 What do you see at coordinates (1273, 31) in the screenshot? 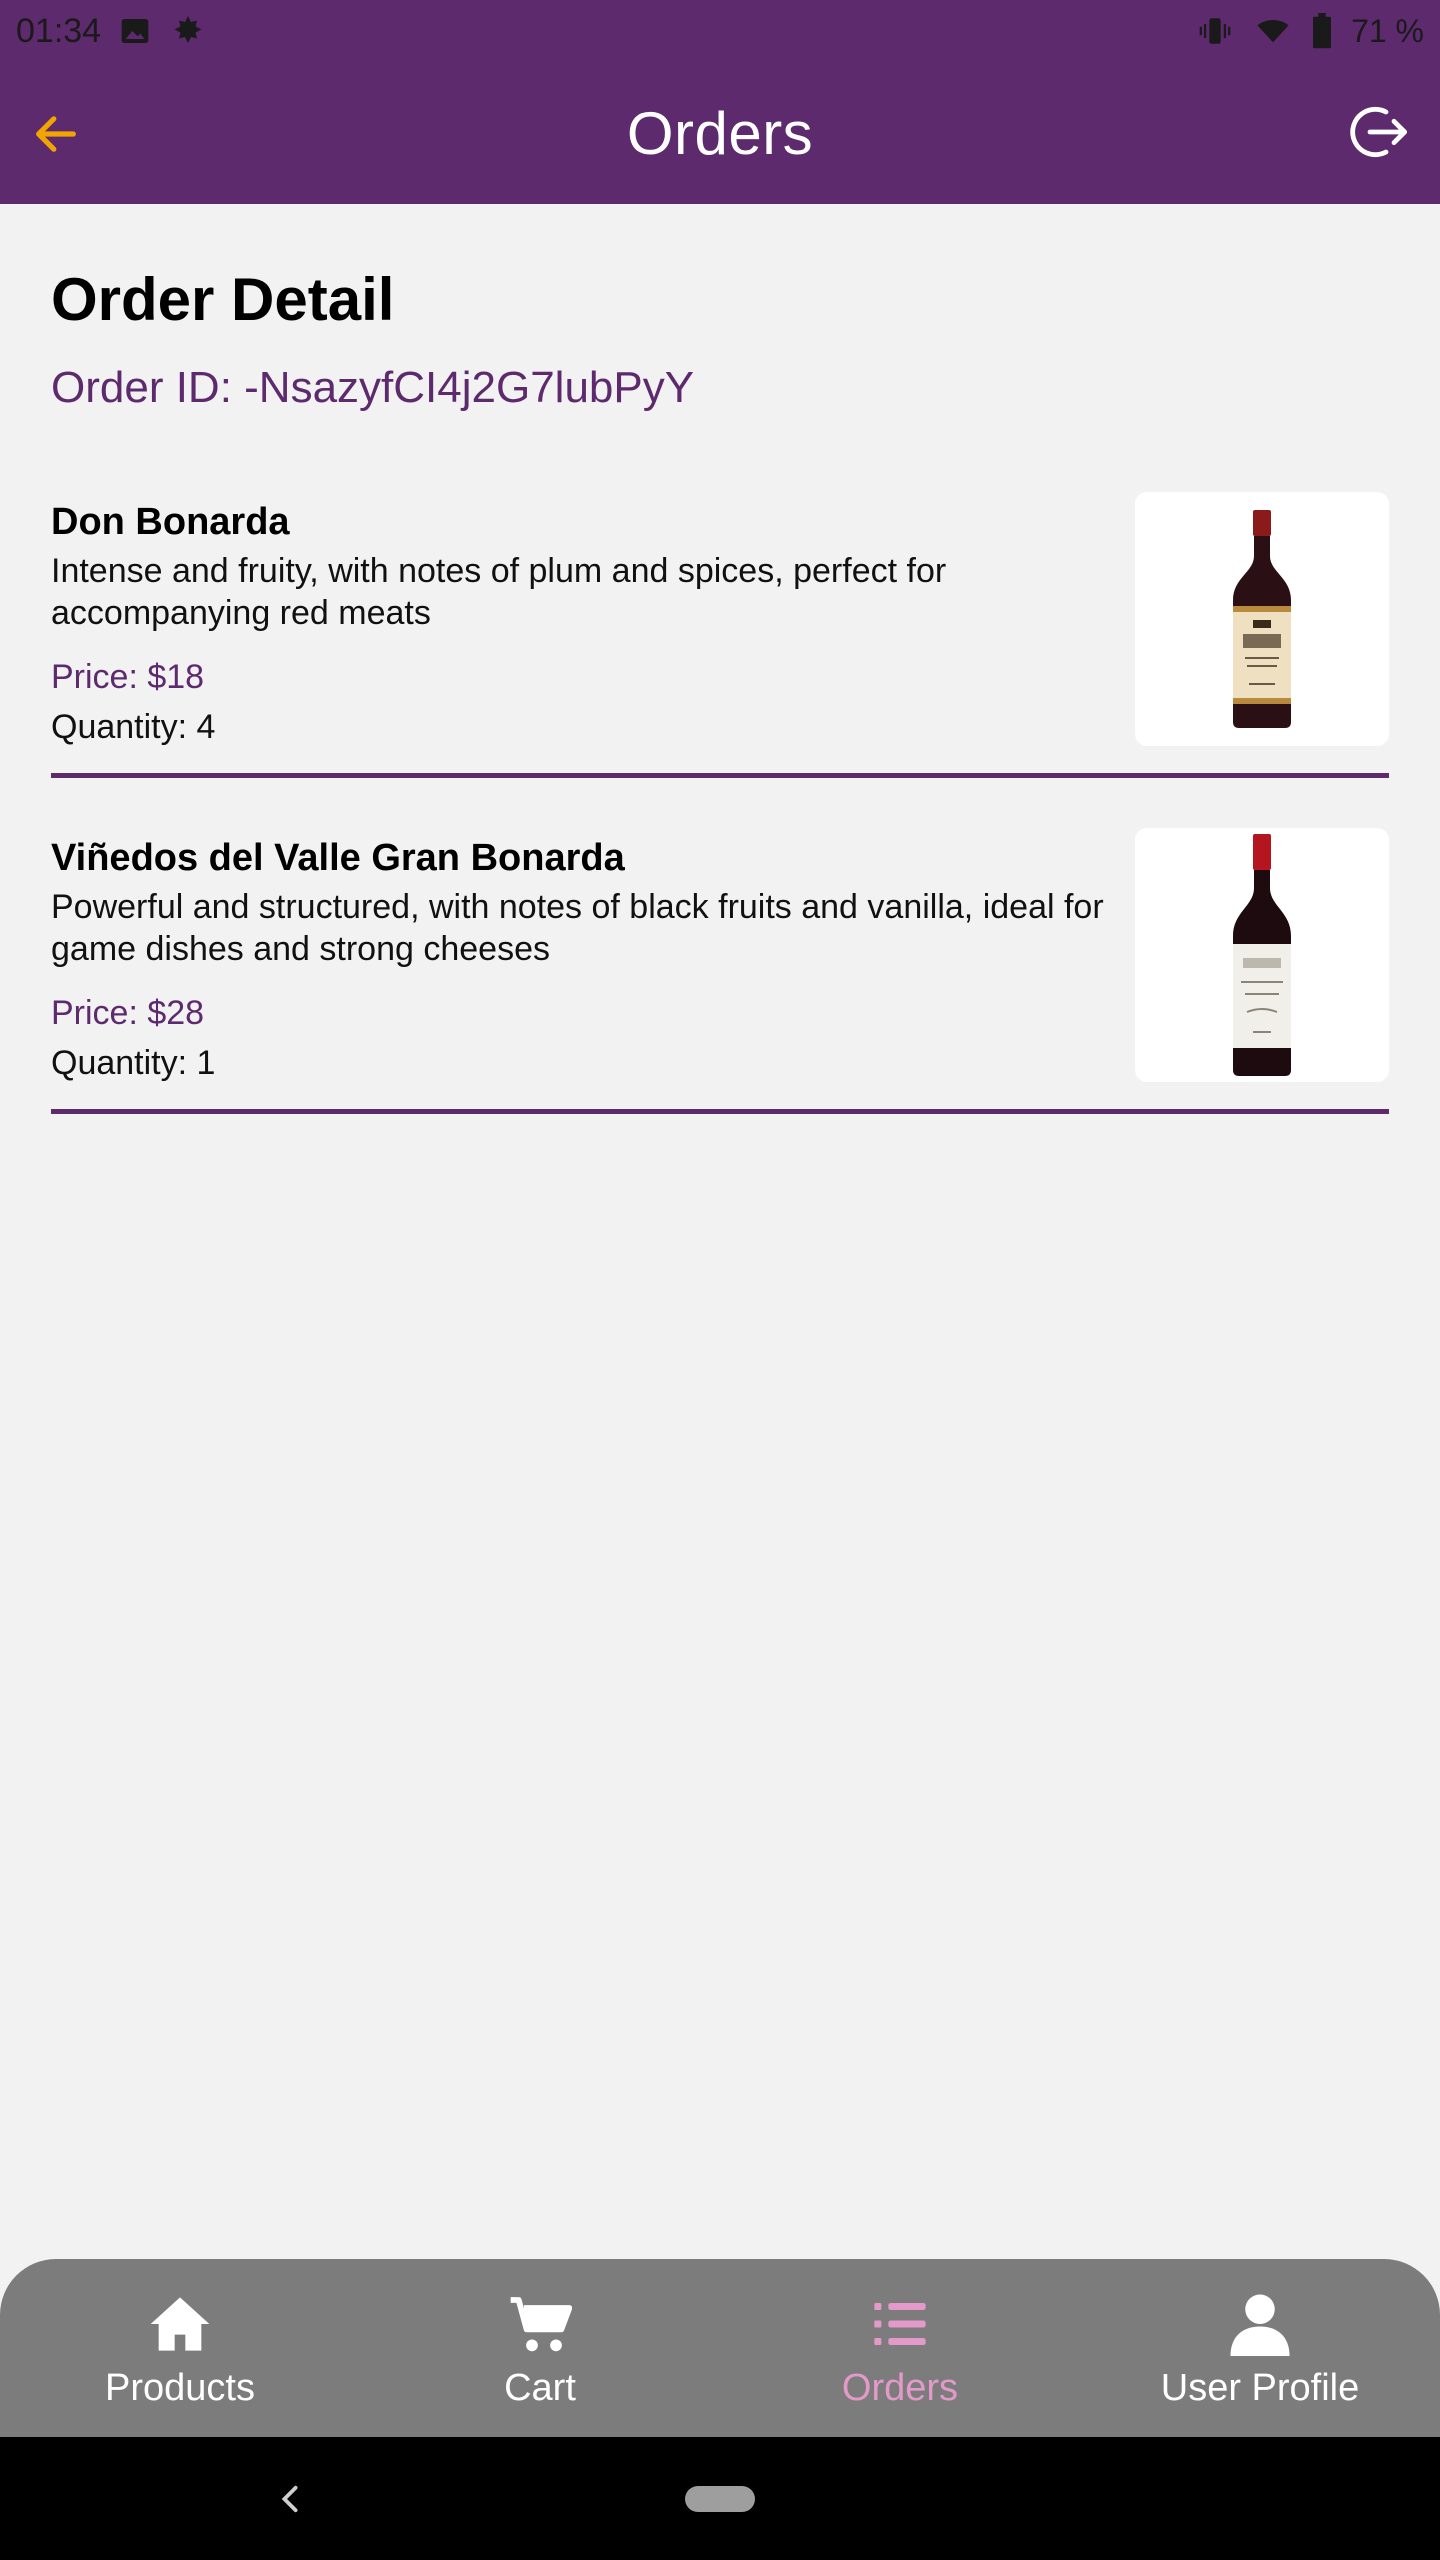
I see `wifi-icon` at bounding box center [1273, 31].